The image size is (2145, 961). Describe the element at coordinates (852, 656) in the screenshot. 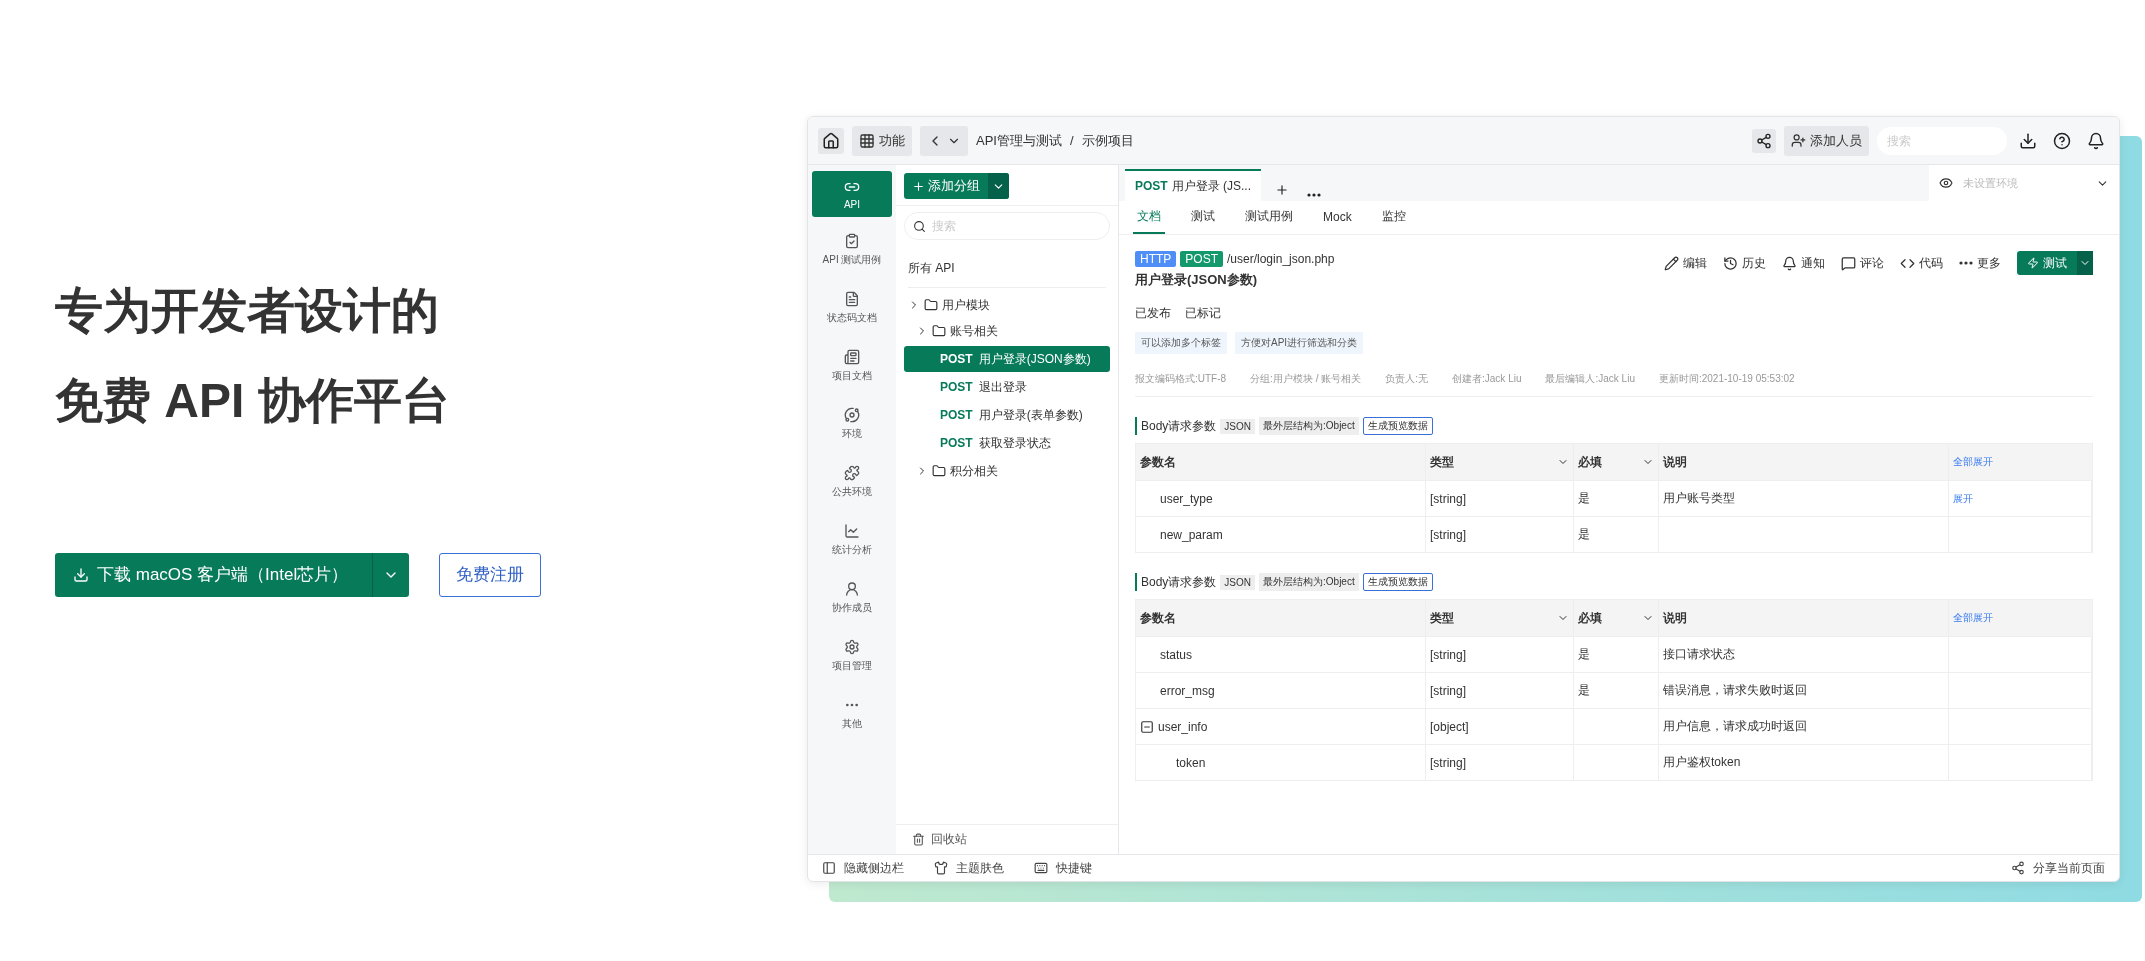

I see `nav-item: 项目管理` at that location.